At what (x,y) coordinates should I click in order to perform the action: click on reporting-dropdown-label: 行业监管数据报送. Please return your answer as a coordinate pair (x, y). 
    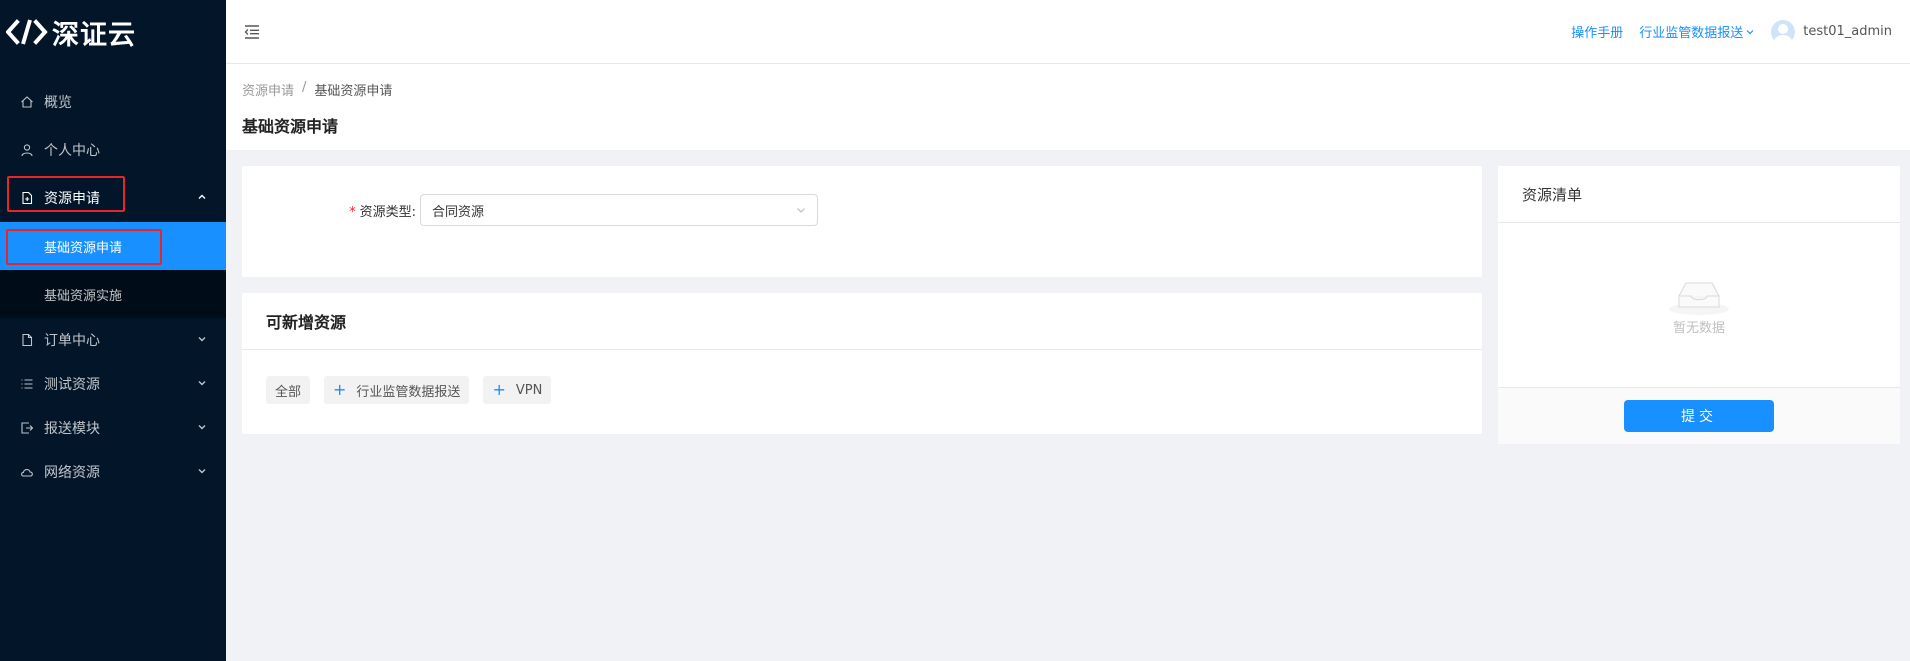
    Looking at the image, I should click on (1691, 33).